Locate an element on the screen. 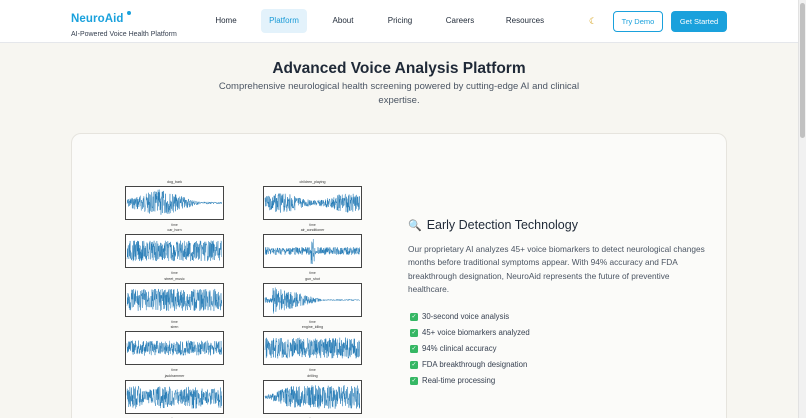 This screenshot has width=806, height=418. list-item-label: 94% clinical accuracy is located at coordinates (459, 349).